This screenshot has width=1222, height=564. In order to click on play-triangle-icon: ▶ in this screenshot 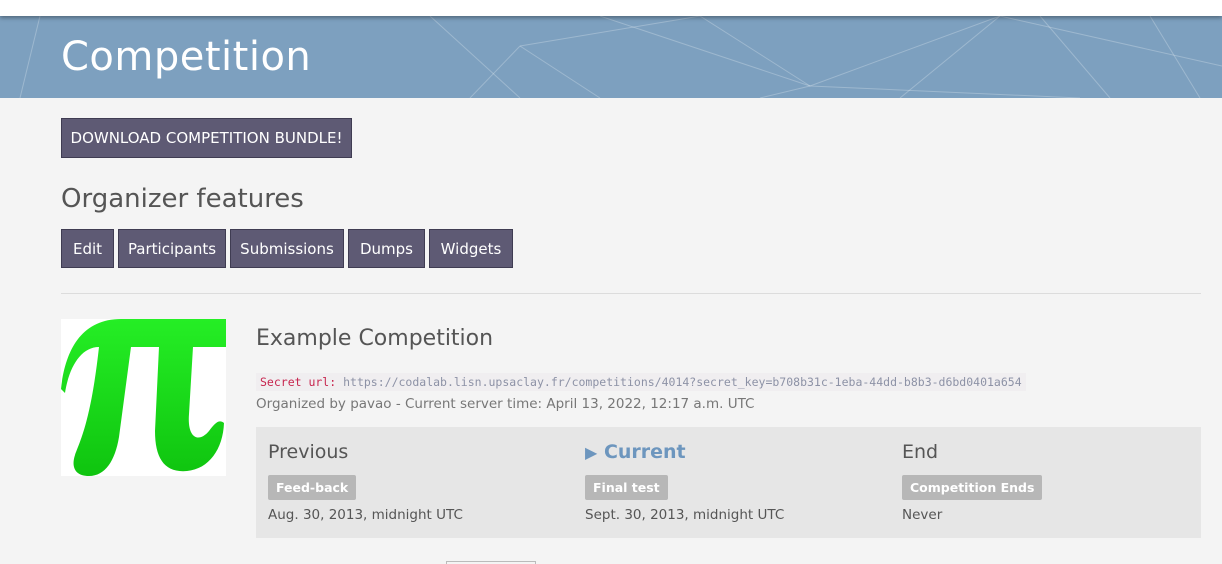, I will do `click(591, 452)`.